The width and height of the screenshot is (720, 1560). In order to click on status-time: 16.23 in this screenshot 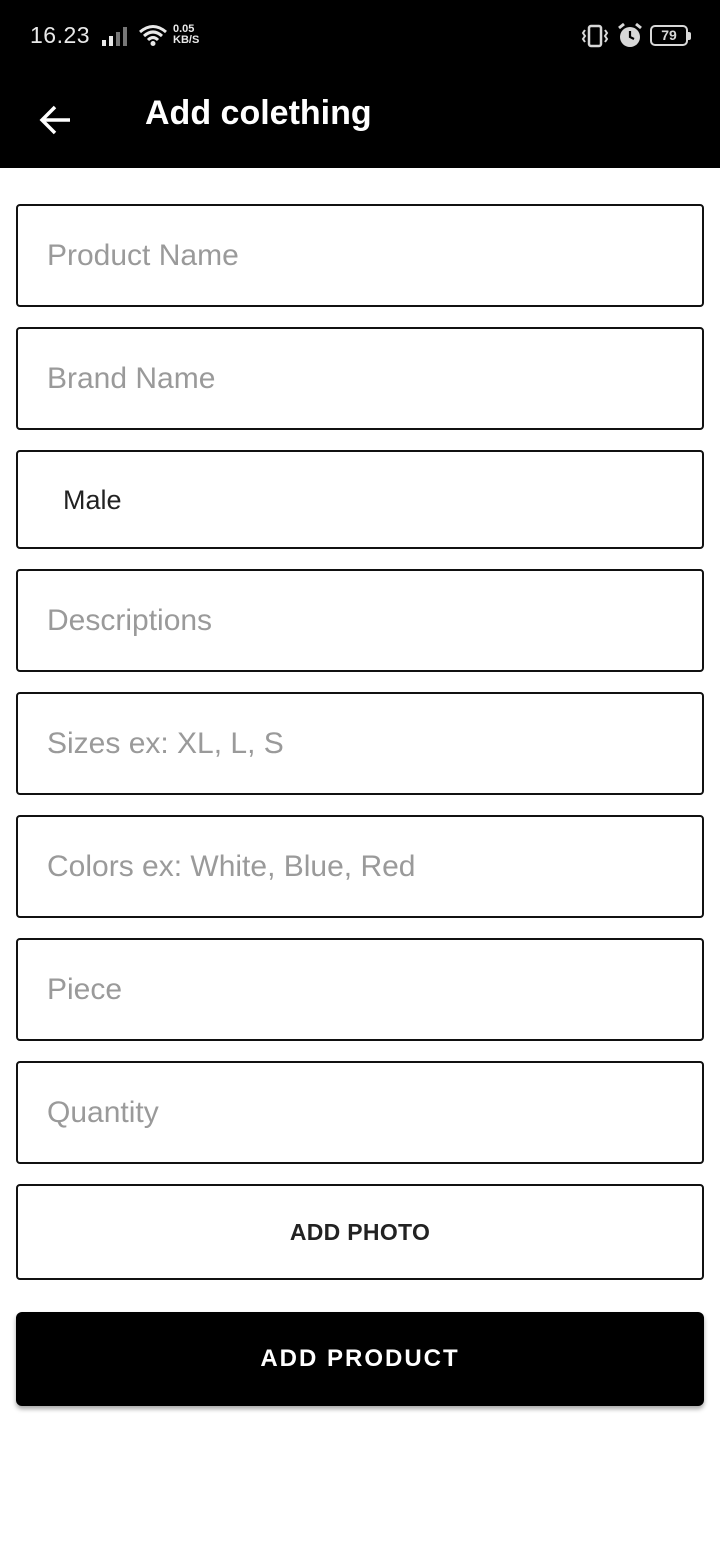, I will do `click(60, 35)`.